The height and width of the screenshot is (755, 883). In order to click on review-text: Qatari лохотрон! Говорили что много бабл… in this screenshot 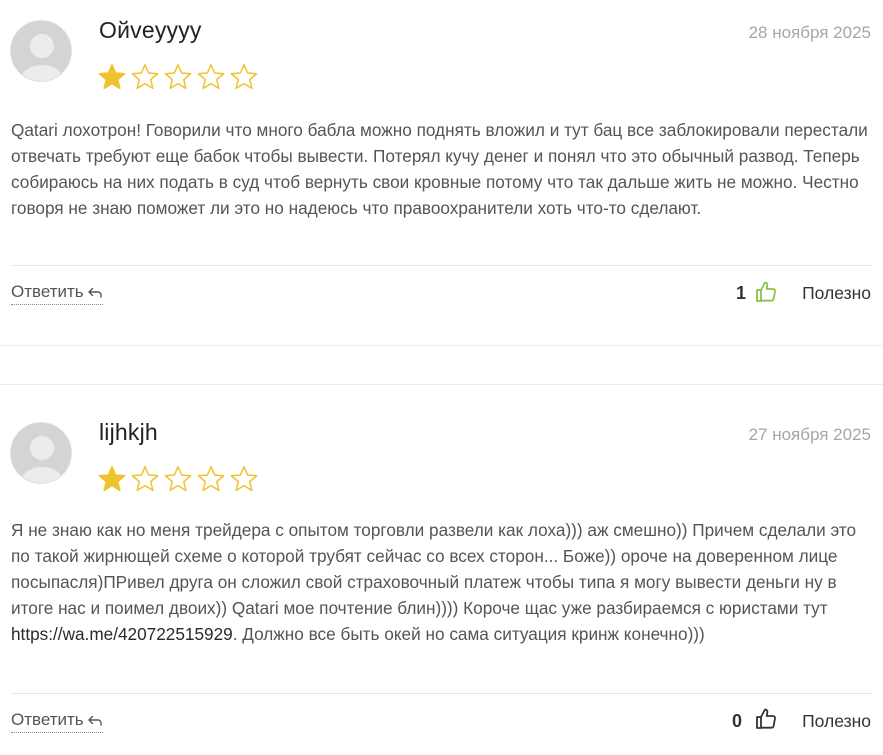, I will do `click(439, 169)`.